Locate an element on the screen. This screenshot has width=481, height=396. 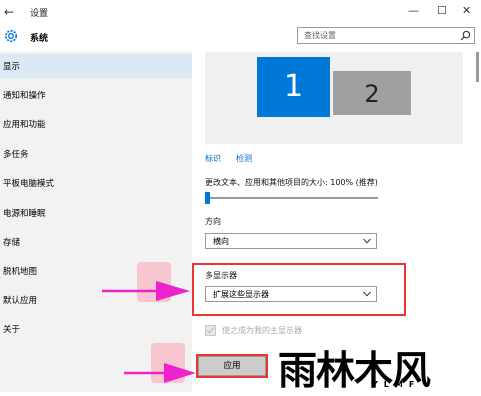
search-placeholder: 查找设置 is located at coordinates (320, 35).